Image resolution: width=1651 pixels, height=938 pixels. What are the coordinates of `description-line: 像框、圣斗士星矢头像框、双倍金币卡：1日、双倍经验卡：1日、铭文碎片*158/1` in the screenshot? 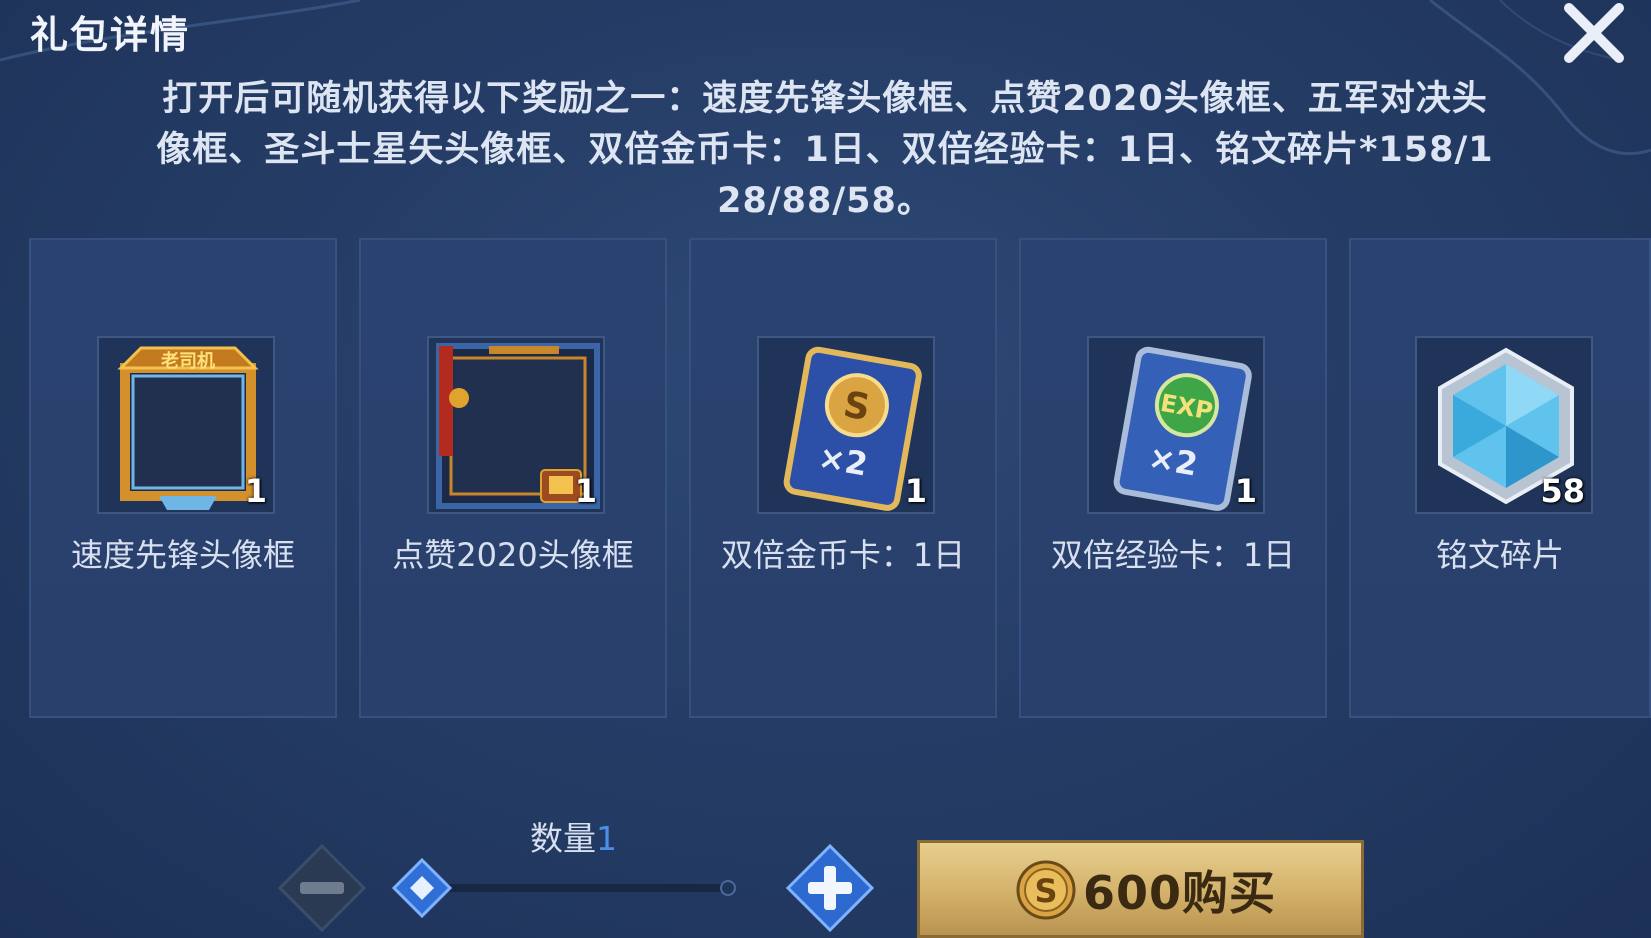 It's located at (825, 150).